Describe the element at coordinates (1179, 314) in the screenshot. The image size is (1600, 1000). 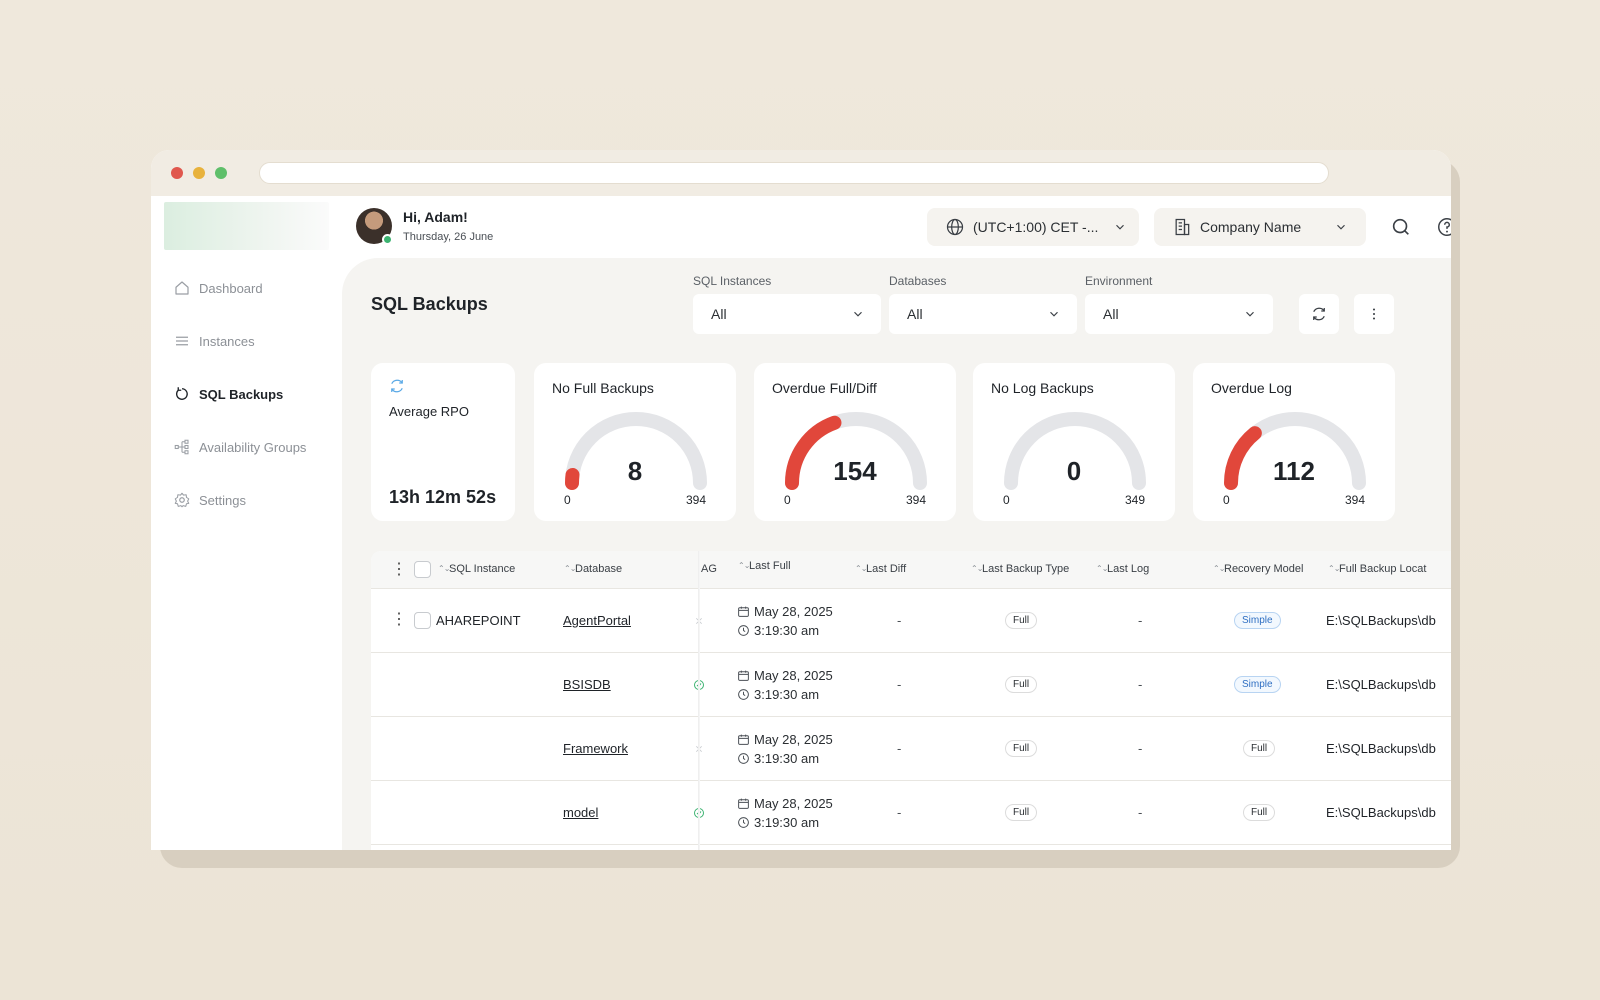
I see `environment-select: All` at that location.